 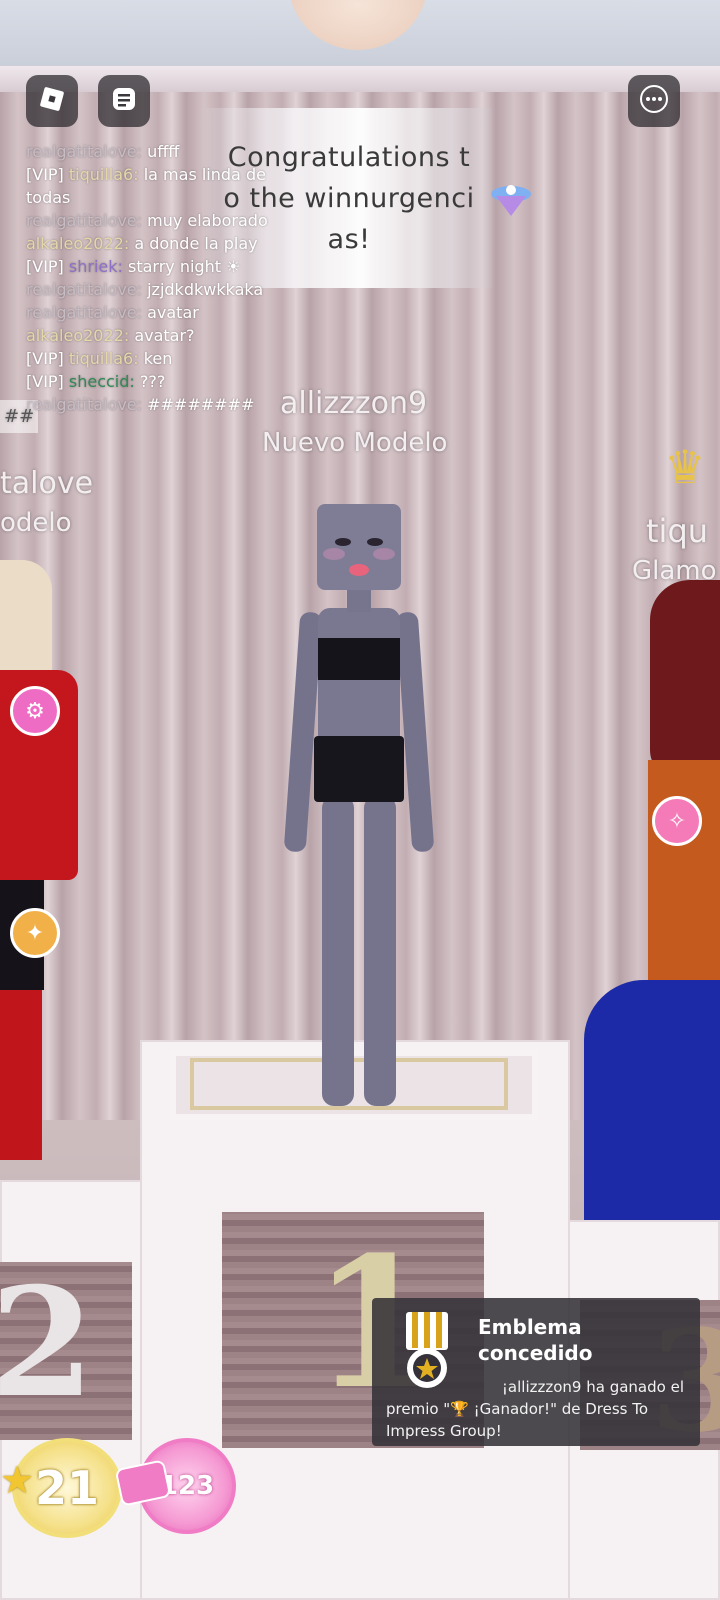 I want to click on gear-badge-icon: ⚙, so click(x=35, y=711).